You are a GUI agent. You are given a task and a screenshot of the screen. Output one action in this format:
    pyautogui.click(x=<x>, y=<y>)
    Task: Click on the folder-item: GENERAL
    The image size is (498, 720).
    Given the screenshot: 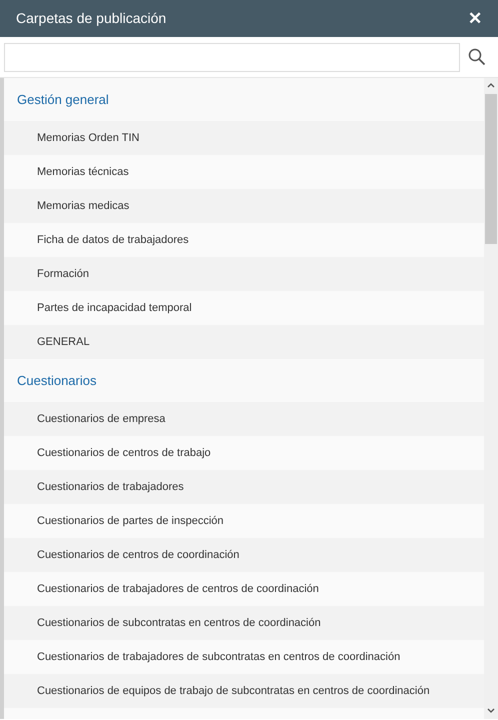 What is the action you would take?
    pyautogui.click(x=244, y=342)
    